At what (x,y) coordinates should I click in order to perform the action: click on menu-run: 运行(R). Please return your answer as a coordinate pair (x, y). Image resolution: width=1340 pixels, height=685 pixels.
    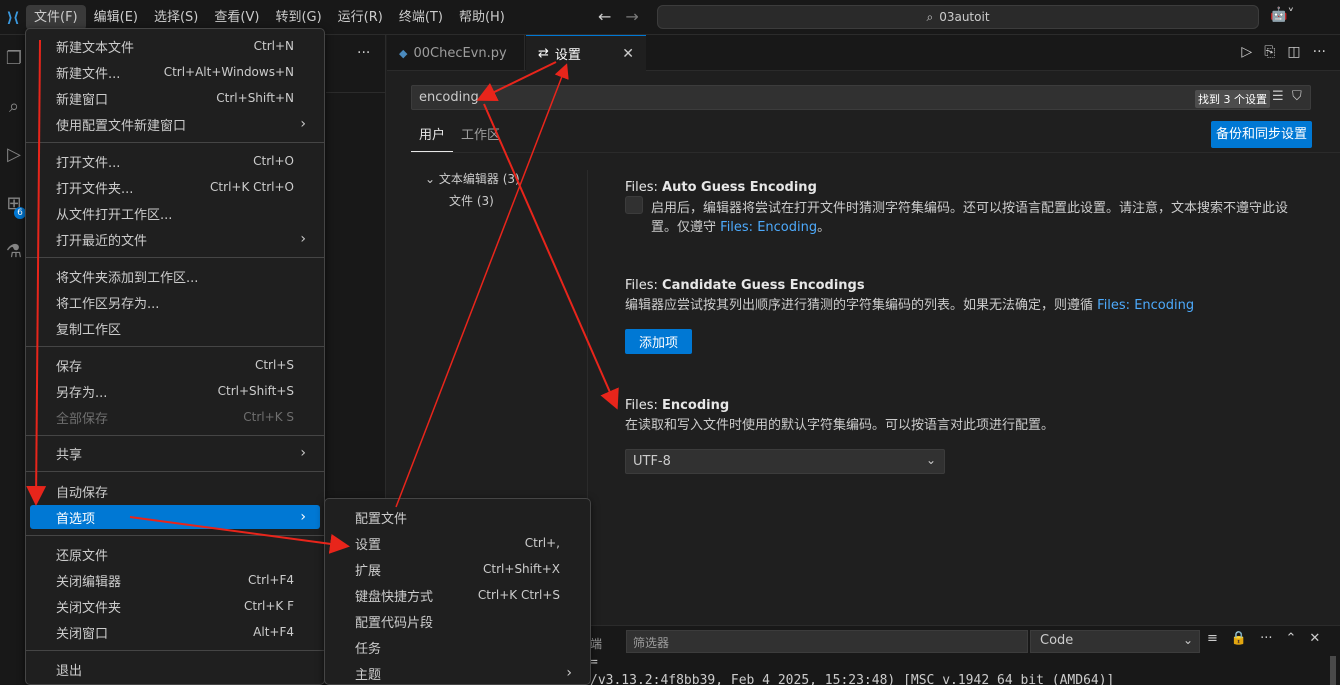
    Looking at the image, I should click on (360, 17).